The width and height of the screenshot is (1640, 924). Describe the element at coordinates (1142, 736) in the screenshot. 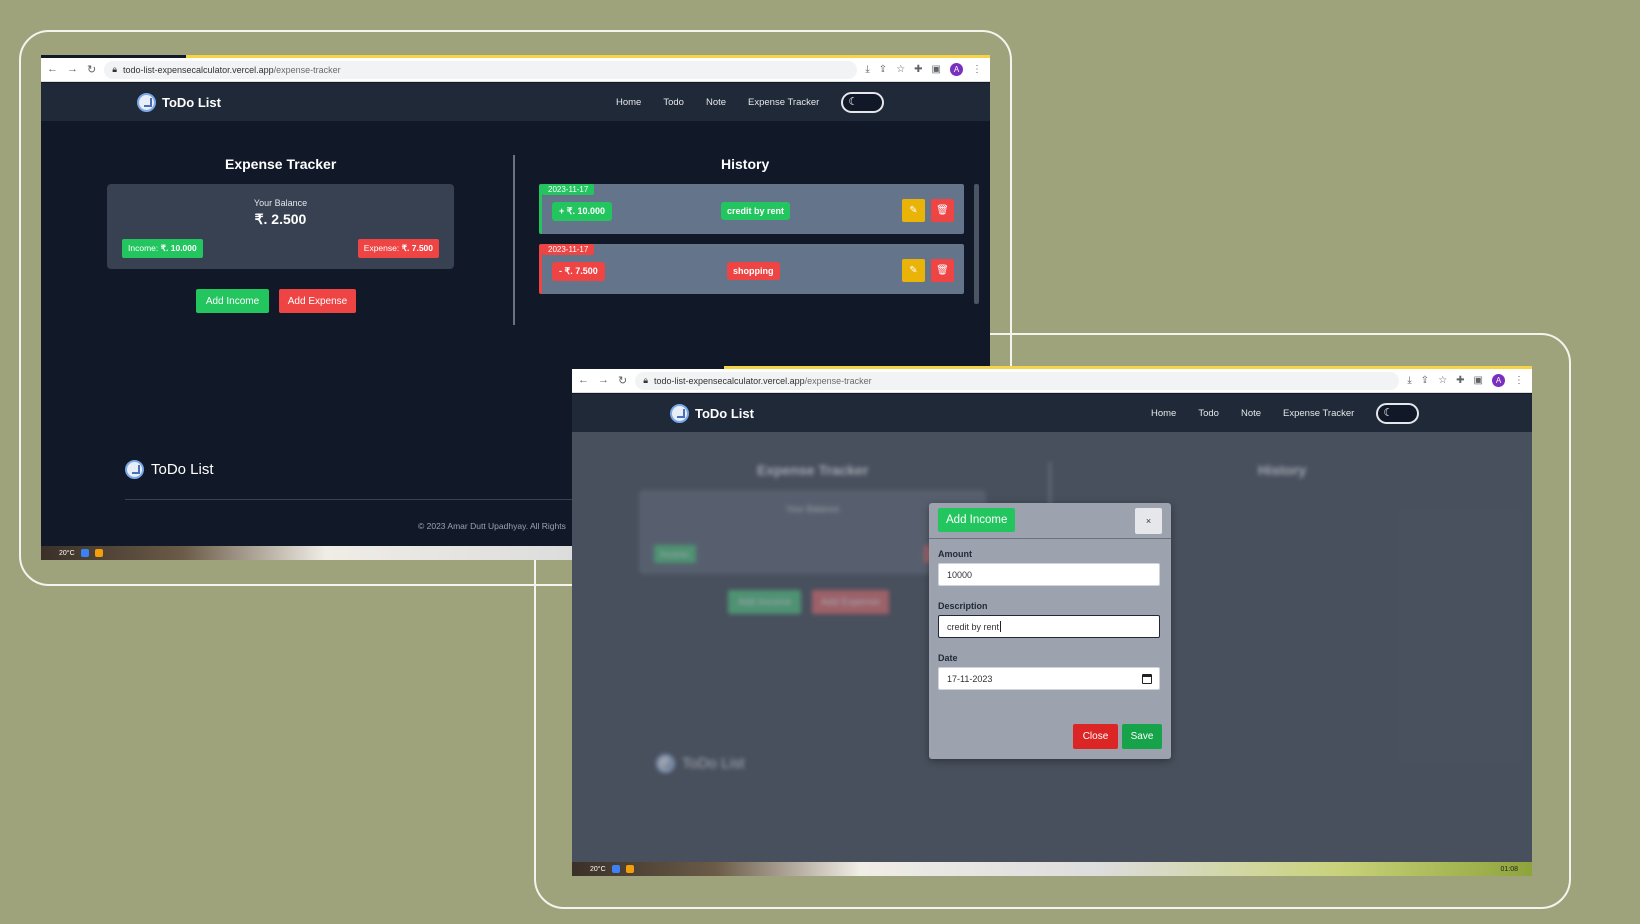

I see `save-button: Save` at that location.